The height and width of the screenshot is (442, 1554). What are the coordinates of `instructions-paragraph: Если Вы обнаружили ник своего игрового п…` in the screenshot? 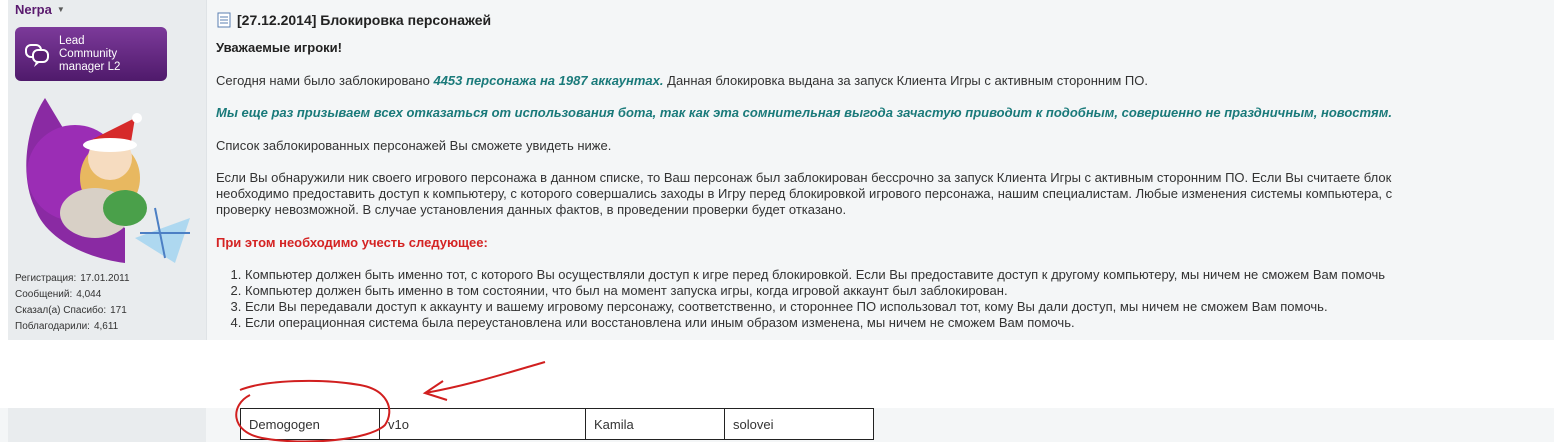 It's located at (804, 193).